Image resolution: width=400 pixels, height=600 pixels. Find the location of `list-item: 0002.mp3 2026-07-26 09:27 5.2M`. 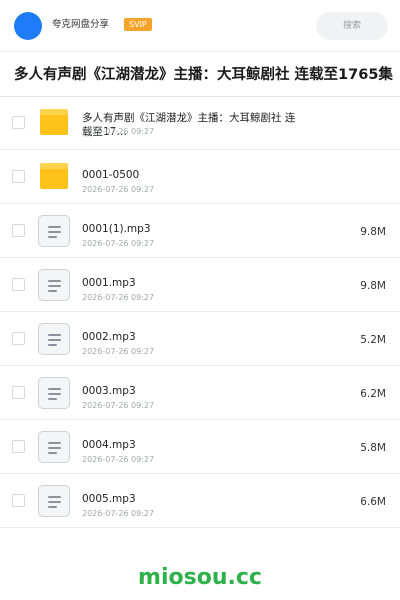

list-item: 0002.mp3 2026-07-26 09:27 5.2M is located at coordinates (200, 339).